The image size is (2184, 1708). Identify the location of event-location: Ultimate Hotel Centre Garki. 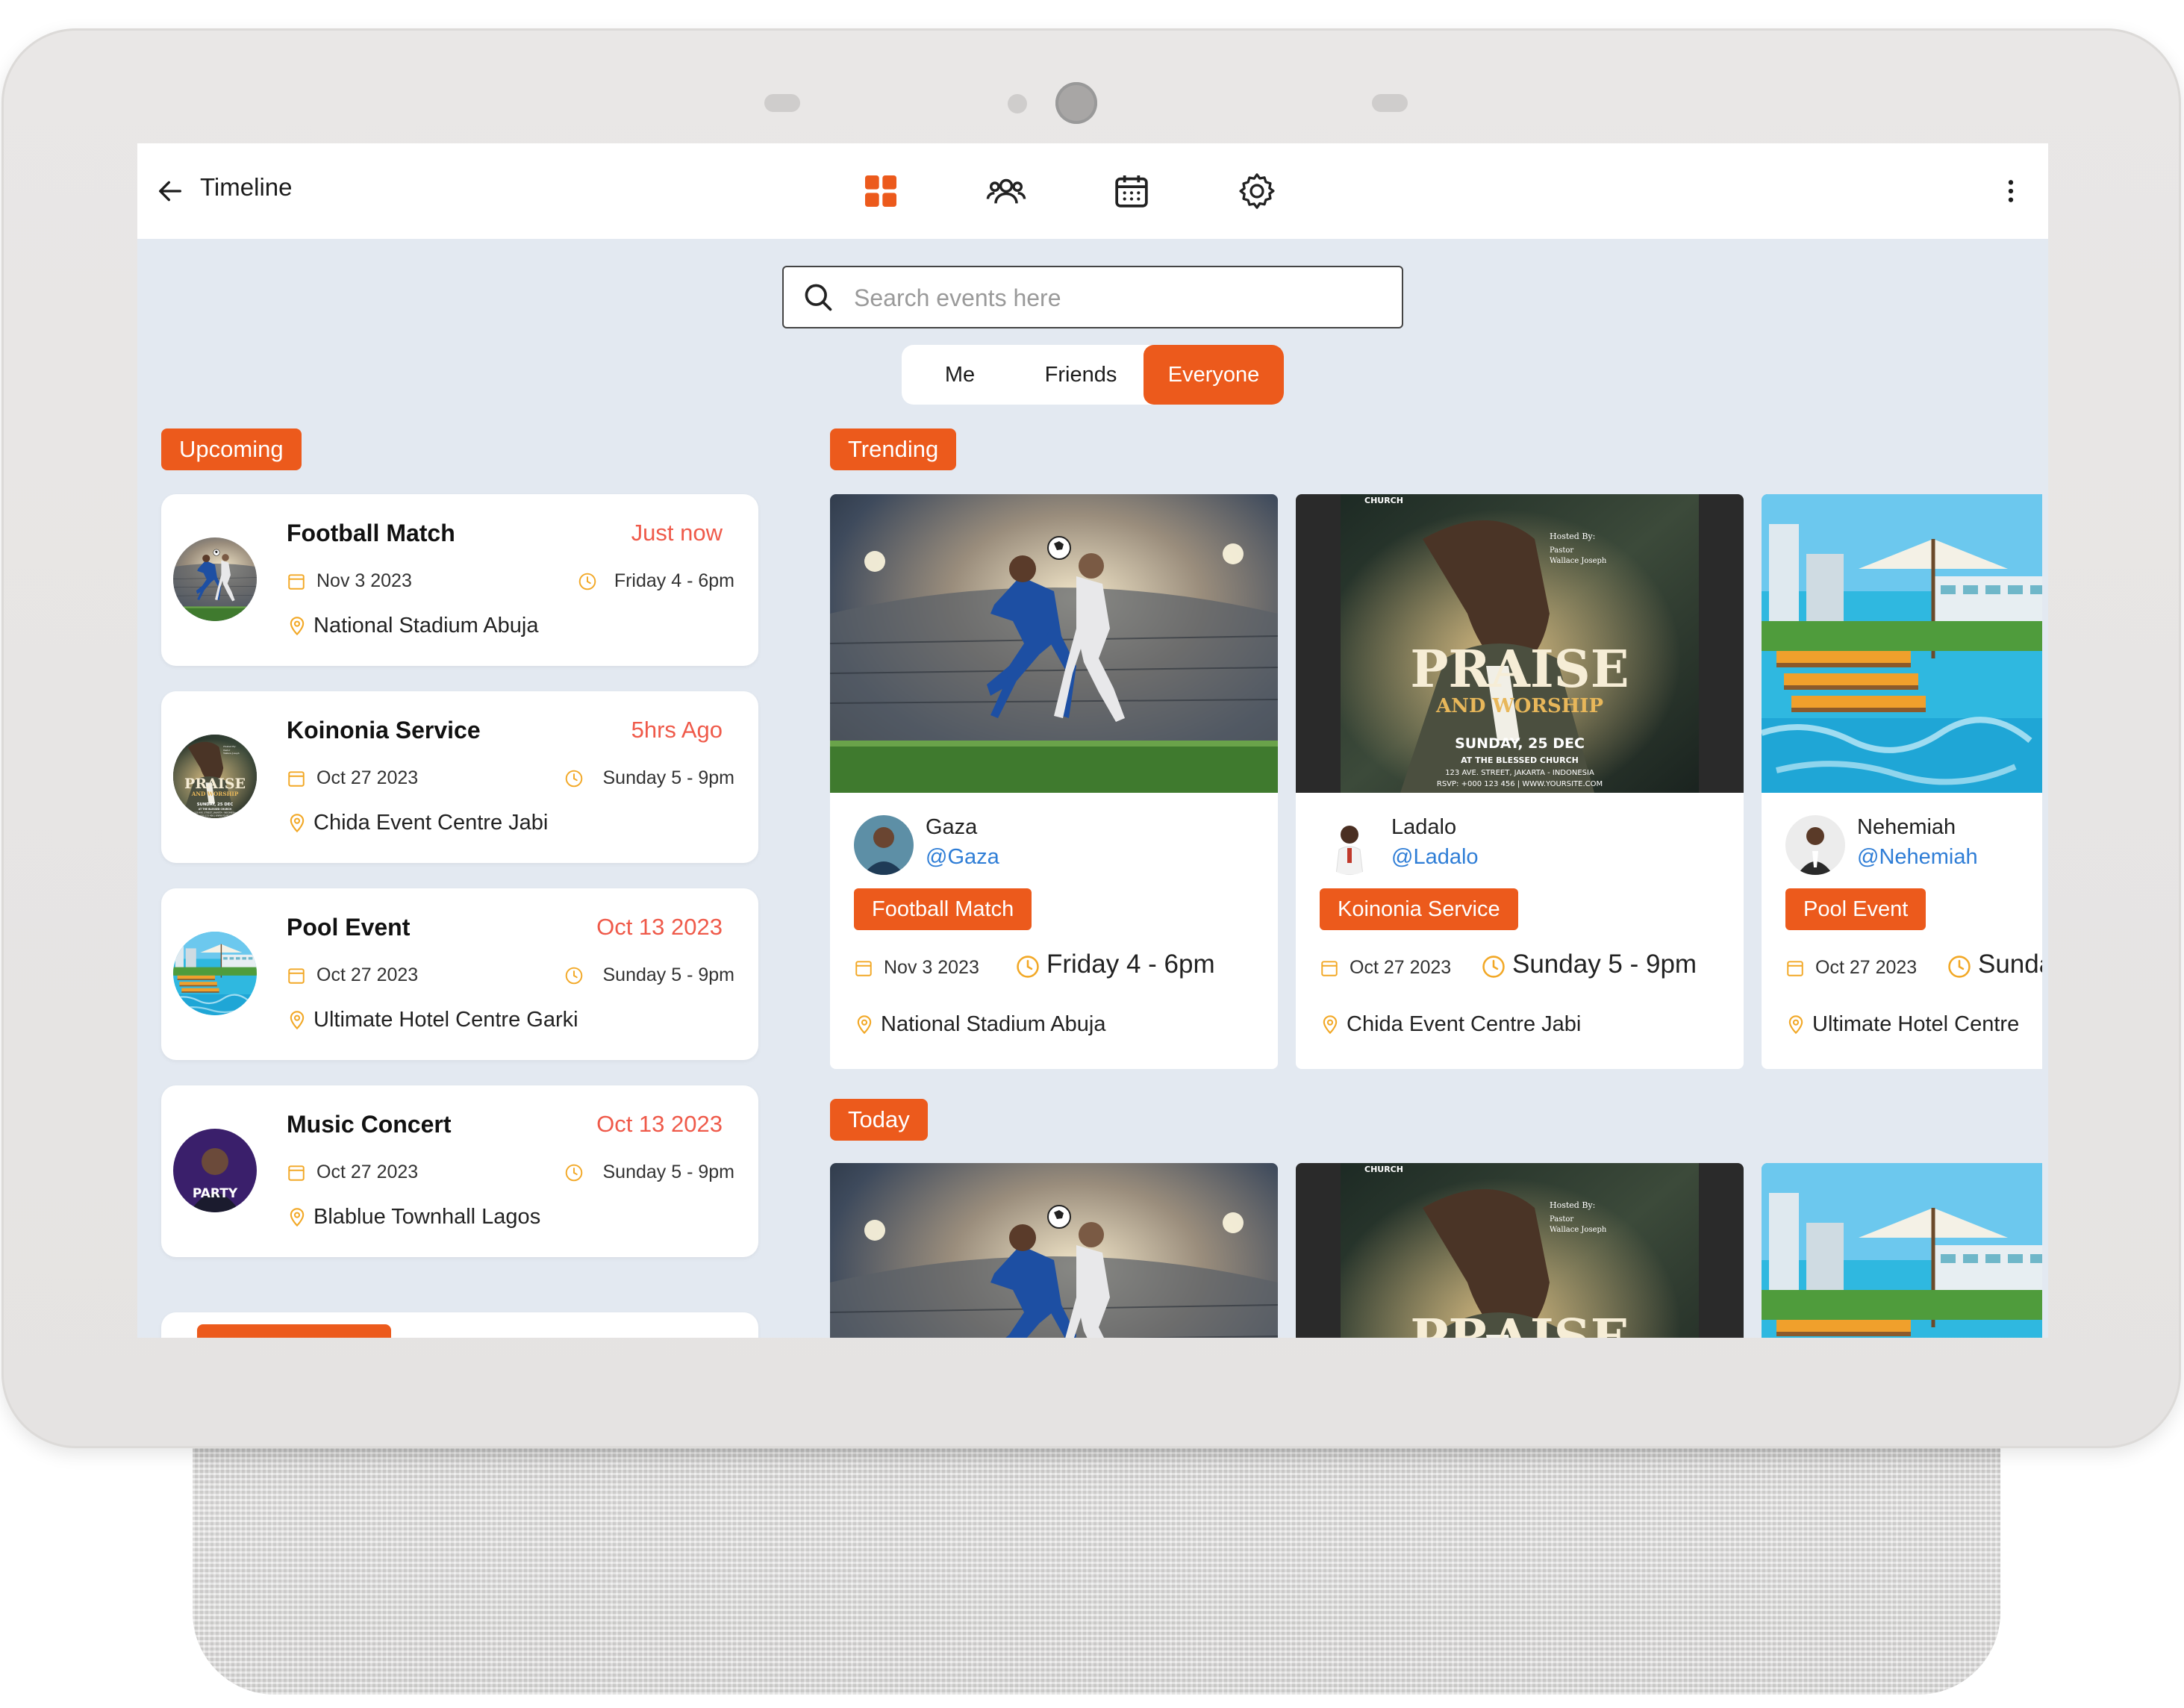
(445, 1020).